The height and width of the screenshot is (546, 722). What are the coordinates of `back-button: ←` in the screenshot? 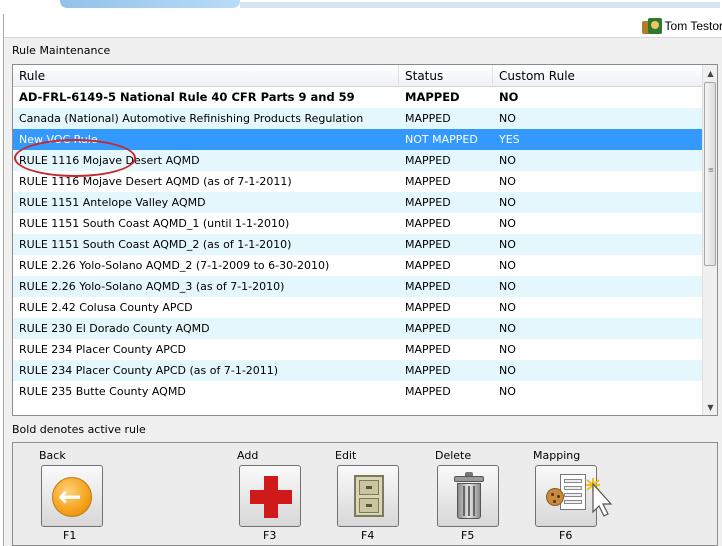 It's located at (72, 496).